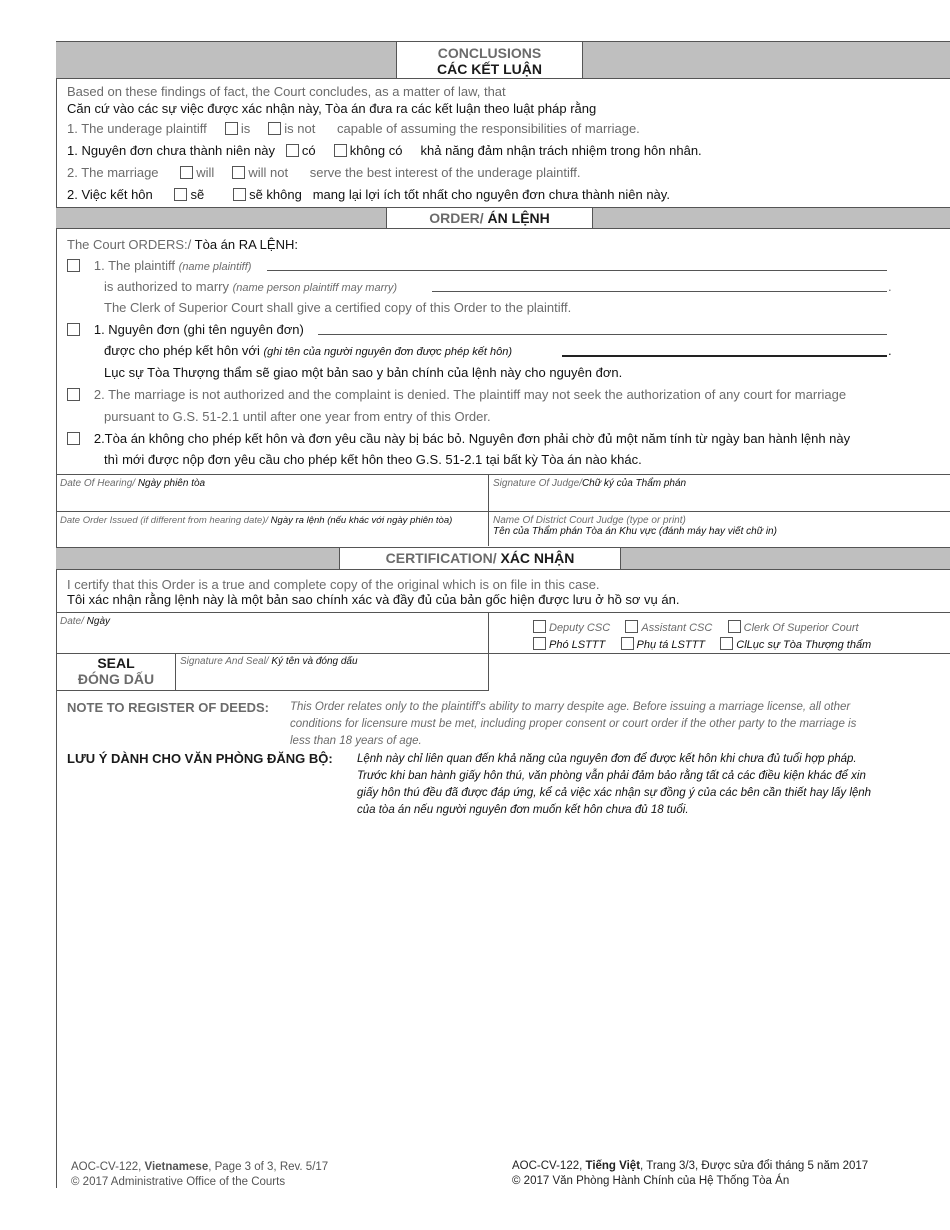 The height and width of the screenshot is (1230, 950). I want to click on plaintiff-name-field, so click(577, 270).